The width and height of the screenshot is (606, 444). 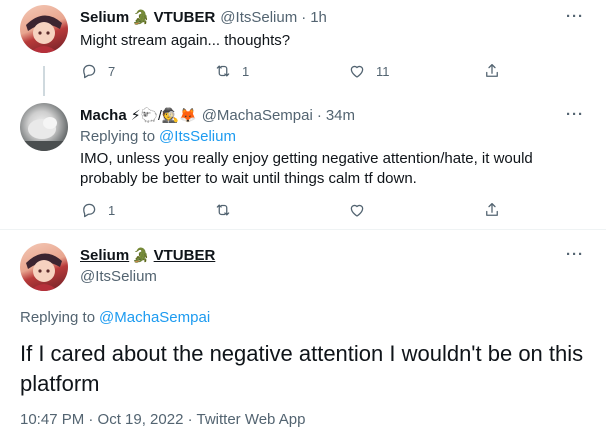 I want to click on main-header: Selium 🐊 VTUBER, so click(x=147, y=255).